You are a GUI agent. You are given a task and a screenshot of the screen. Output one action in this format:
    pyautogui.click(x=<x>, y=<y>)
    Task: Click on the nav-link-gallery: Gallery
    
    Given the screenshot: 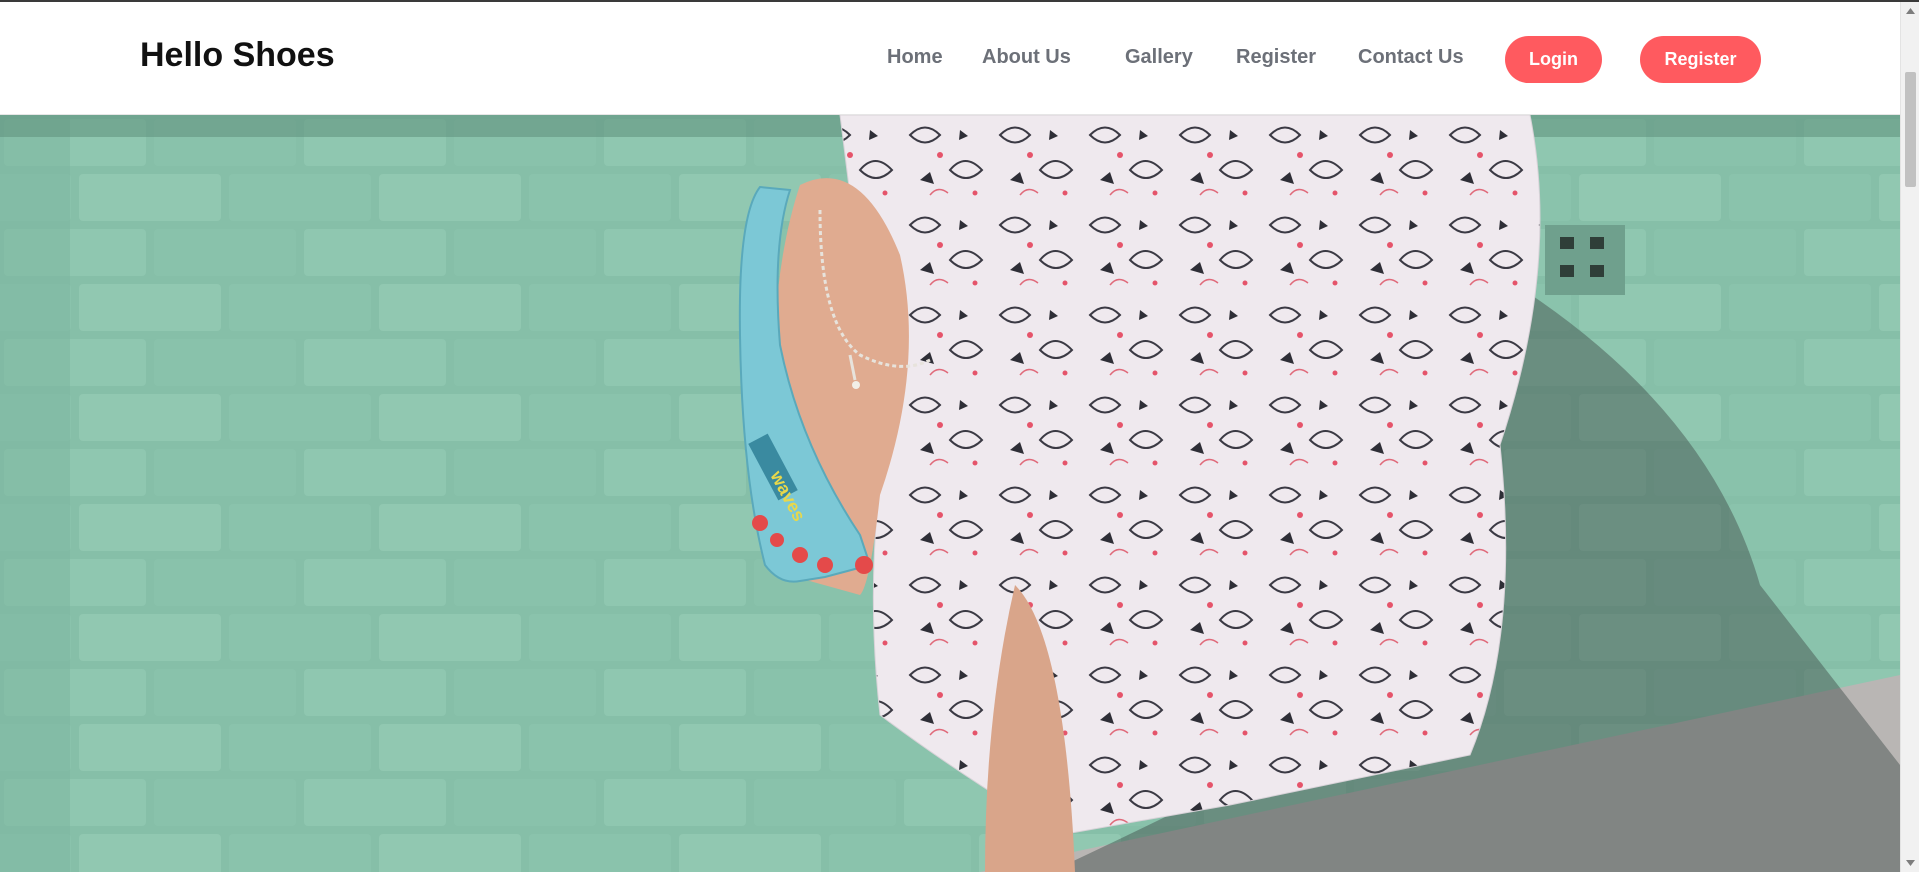 What is the action you would take?
    pyautogui.click(x=1159, y=57)
    